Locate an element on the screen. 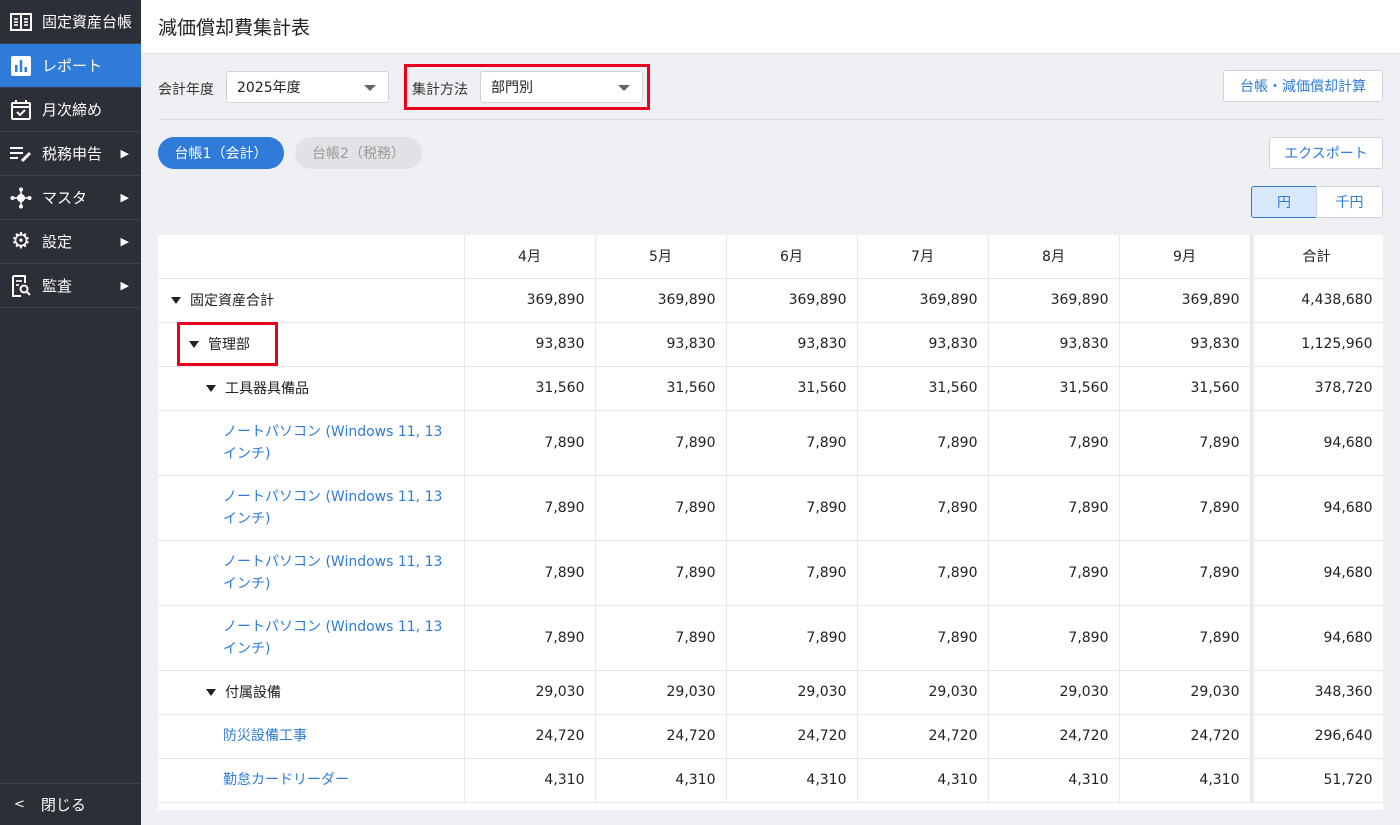 The height and width of the screenshot is (825, 1400). chevron-left-icon: < is located at coordinates (19, 804).